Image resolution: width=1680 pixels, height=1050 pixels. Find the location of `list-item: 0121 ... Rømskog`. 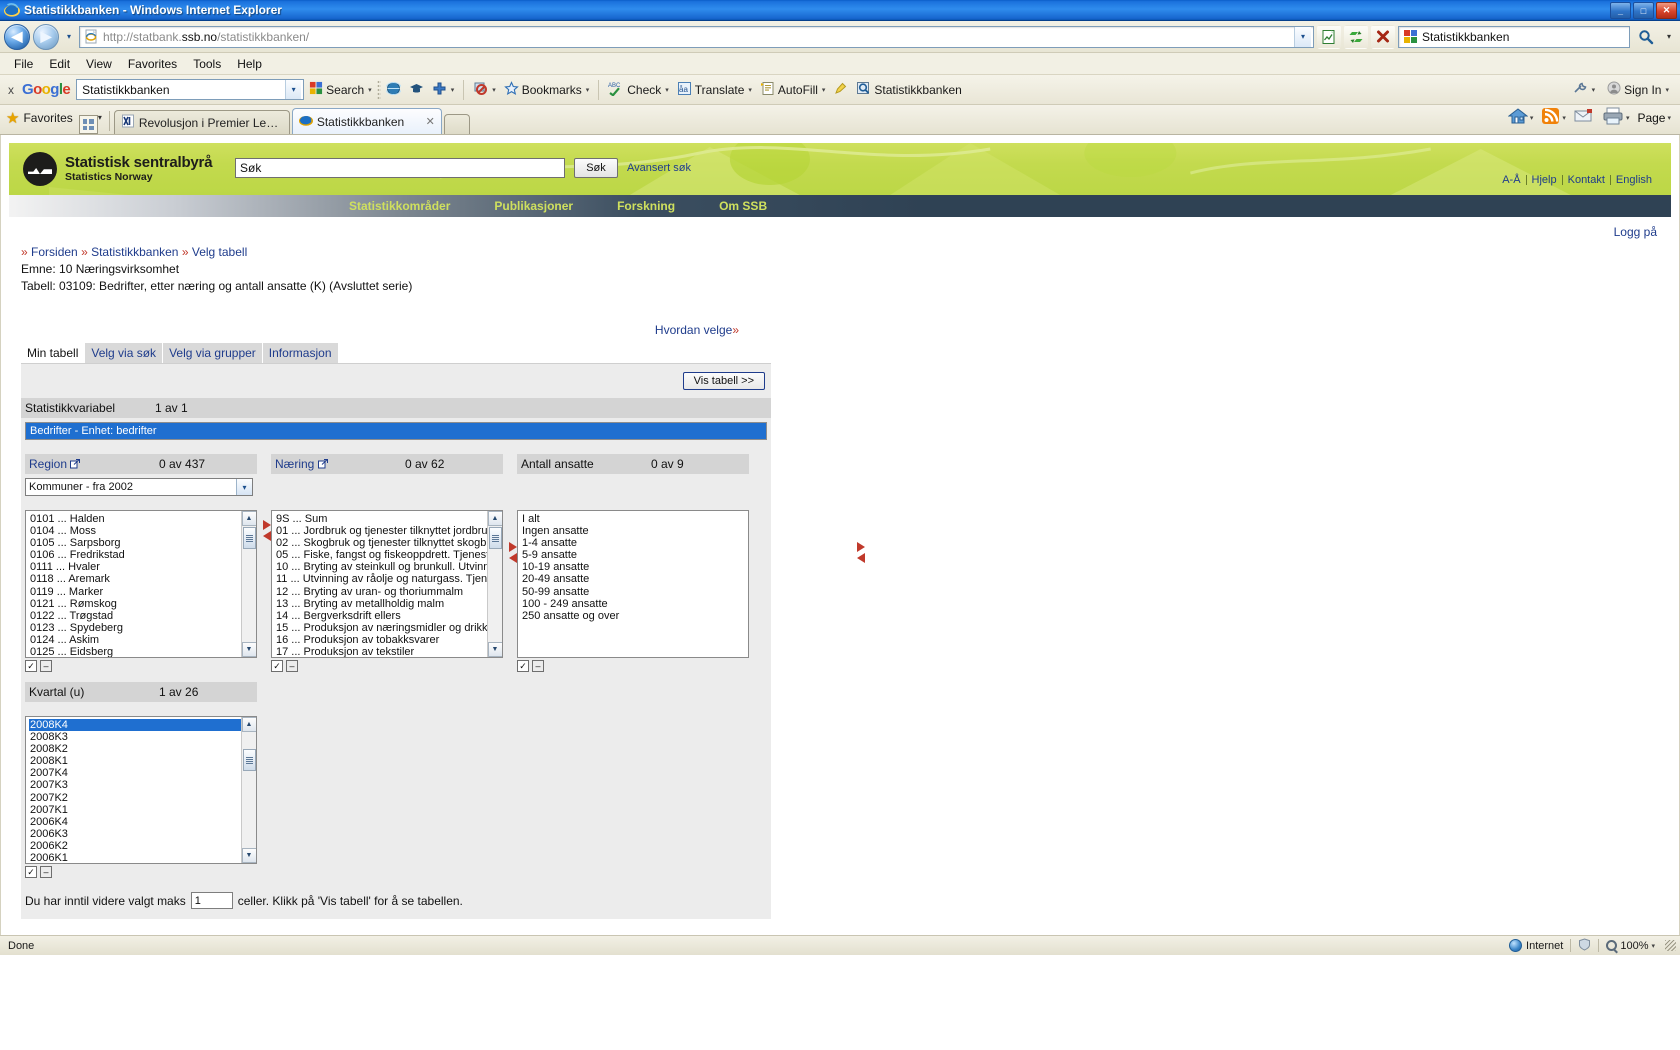

list-item: 0121 ... Rømskog is located at coordinates (135, 604).